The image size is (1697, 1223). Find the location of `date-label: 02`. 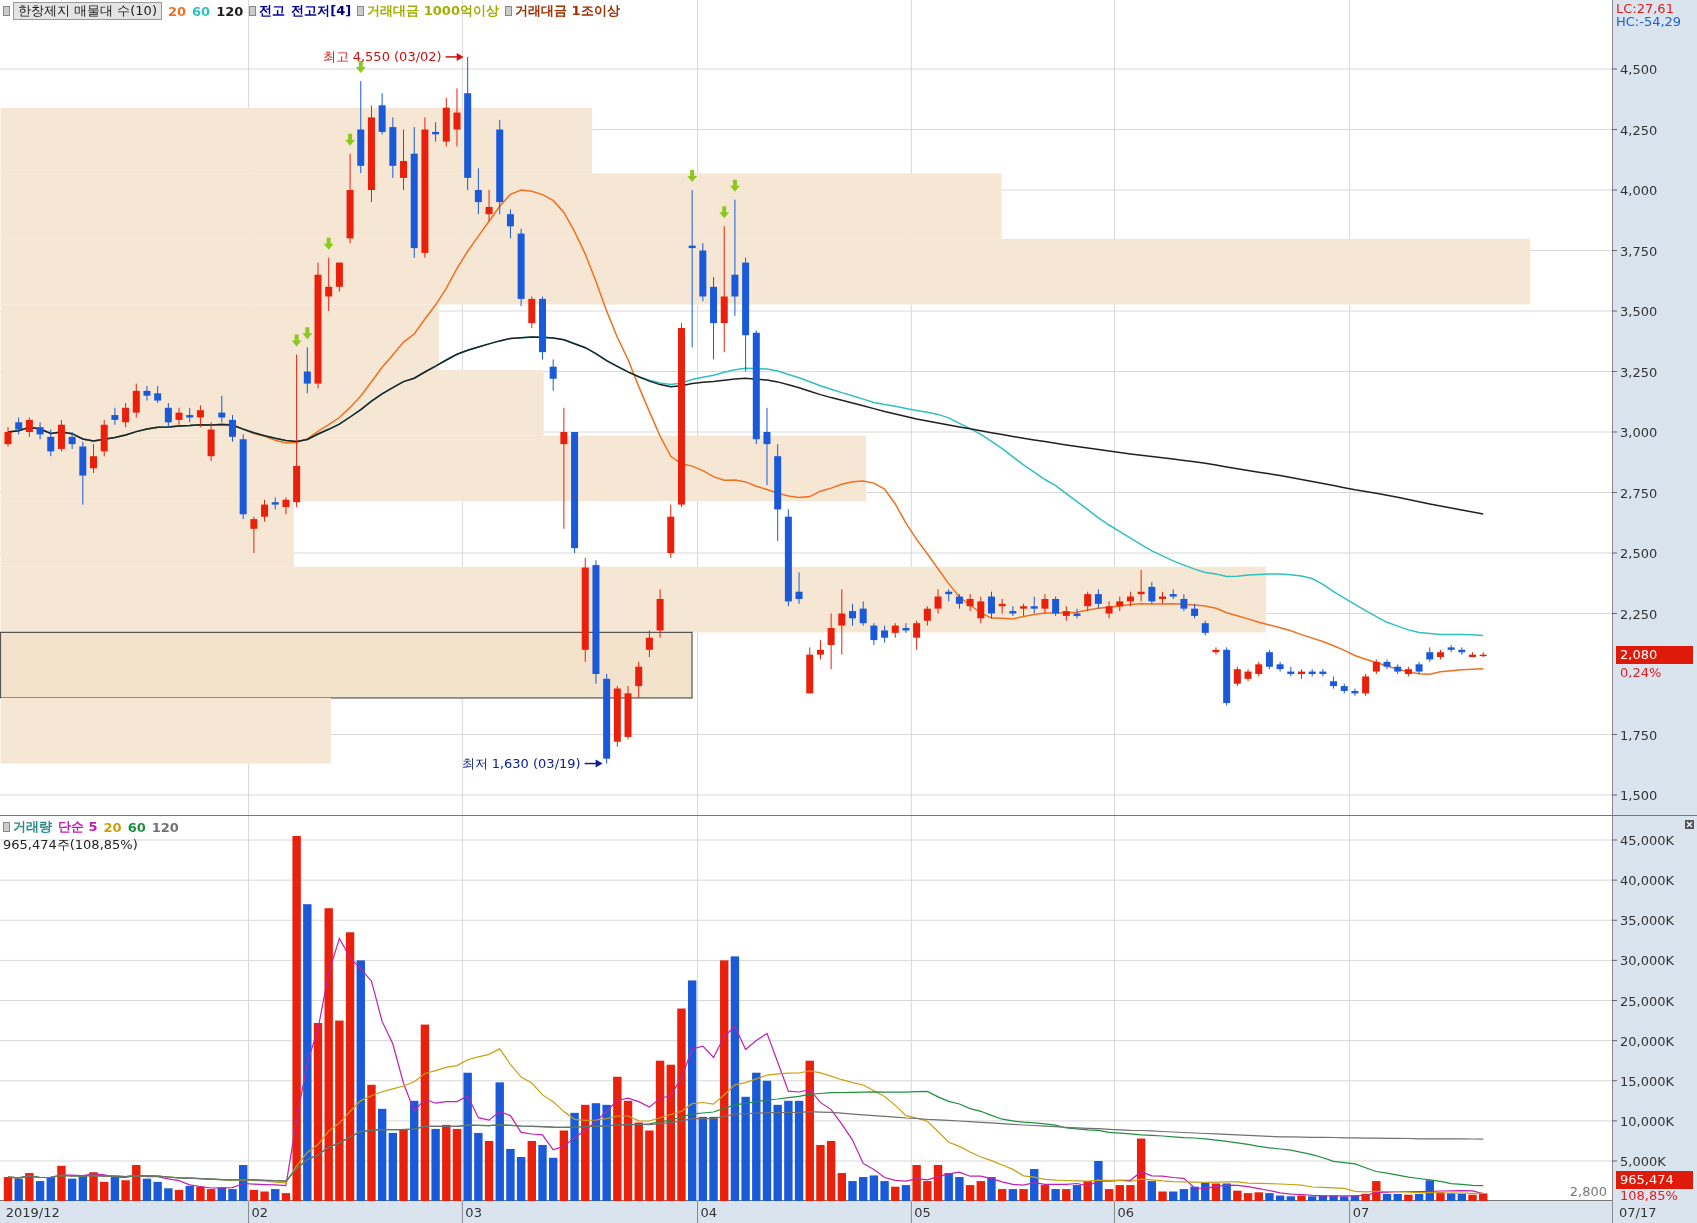

date-label: 02 is located at coordinates (260, 1212).